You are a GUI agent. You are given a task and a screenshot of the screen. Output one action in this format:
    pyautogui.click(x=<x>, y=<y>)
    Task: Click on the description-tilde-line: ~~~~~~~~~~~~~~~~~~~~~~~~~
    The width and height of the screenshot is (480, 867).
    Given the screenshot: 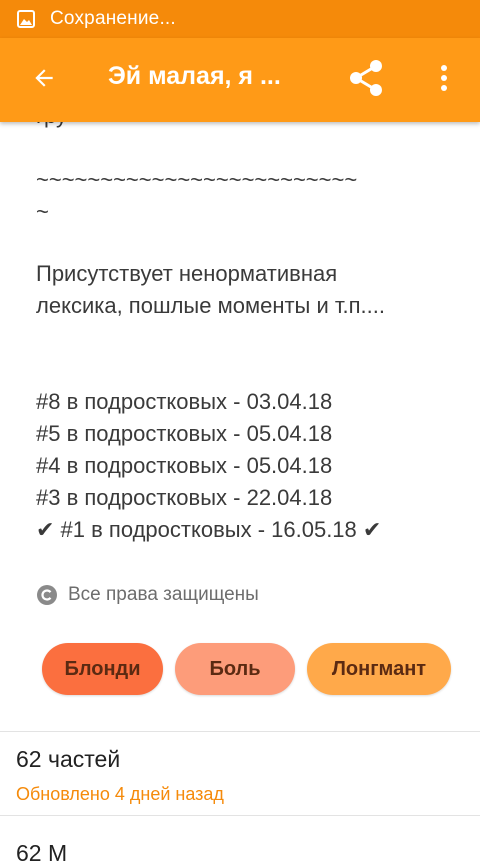 What is the action you would take?
    pyautogui.click(x=197, y=179)
    